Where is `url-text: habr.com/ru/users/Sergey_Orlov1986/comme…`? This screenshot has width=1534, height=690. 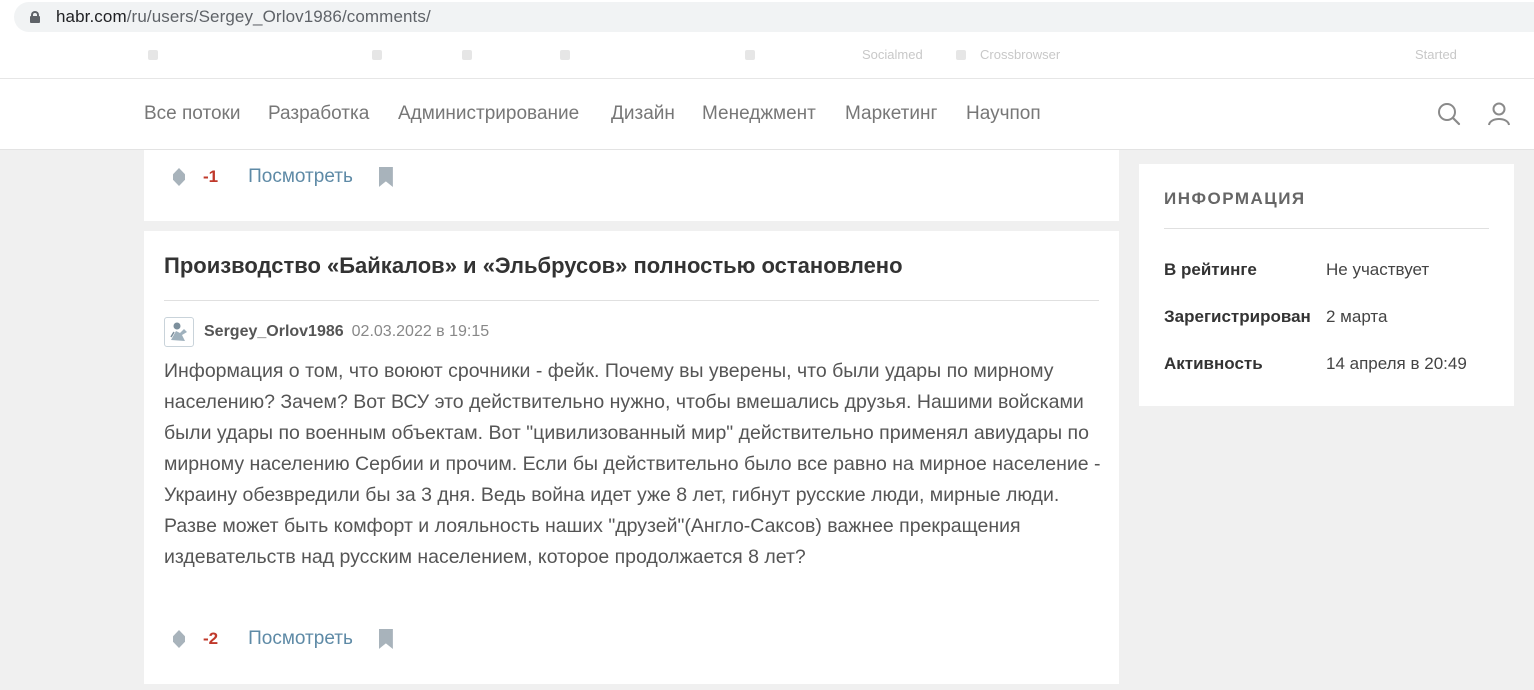
url-text: habr.com/ru/users/Sergey_Orlov1986/comme… is located at coordinates (243, 17).